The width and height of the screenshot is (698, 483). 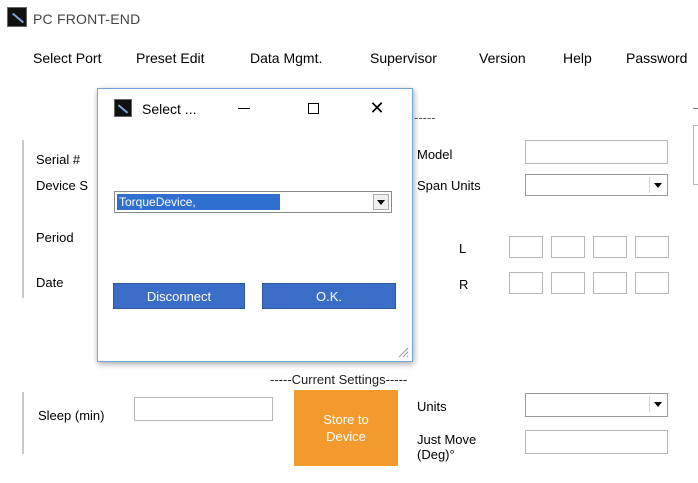 I want to click on device-label: Device S, so click(x=62, y=185).